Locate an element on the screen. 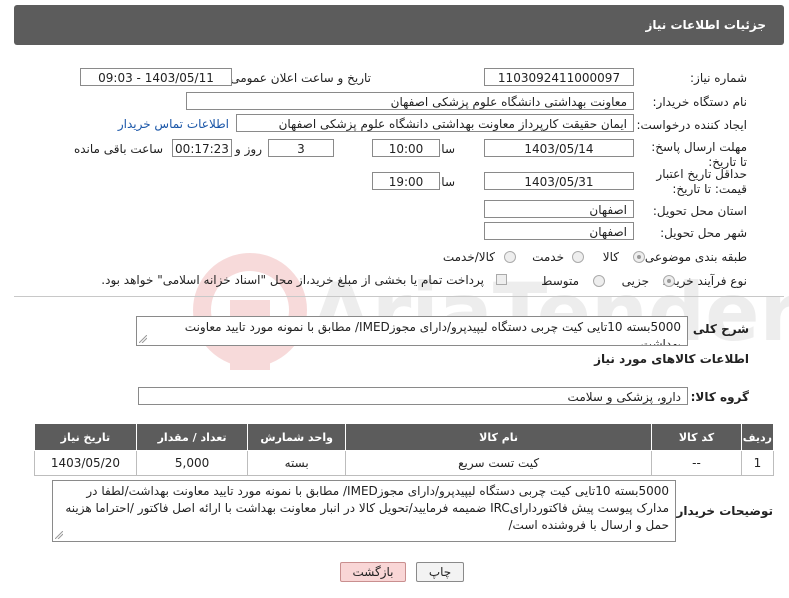 The width and height of the screenshot is (789, 598). cell-unit: بسته is located at coordinates (297, 463).